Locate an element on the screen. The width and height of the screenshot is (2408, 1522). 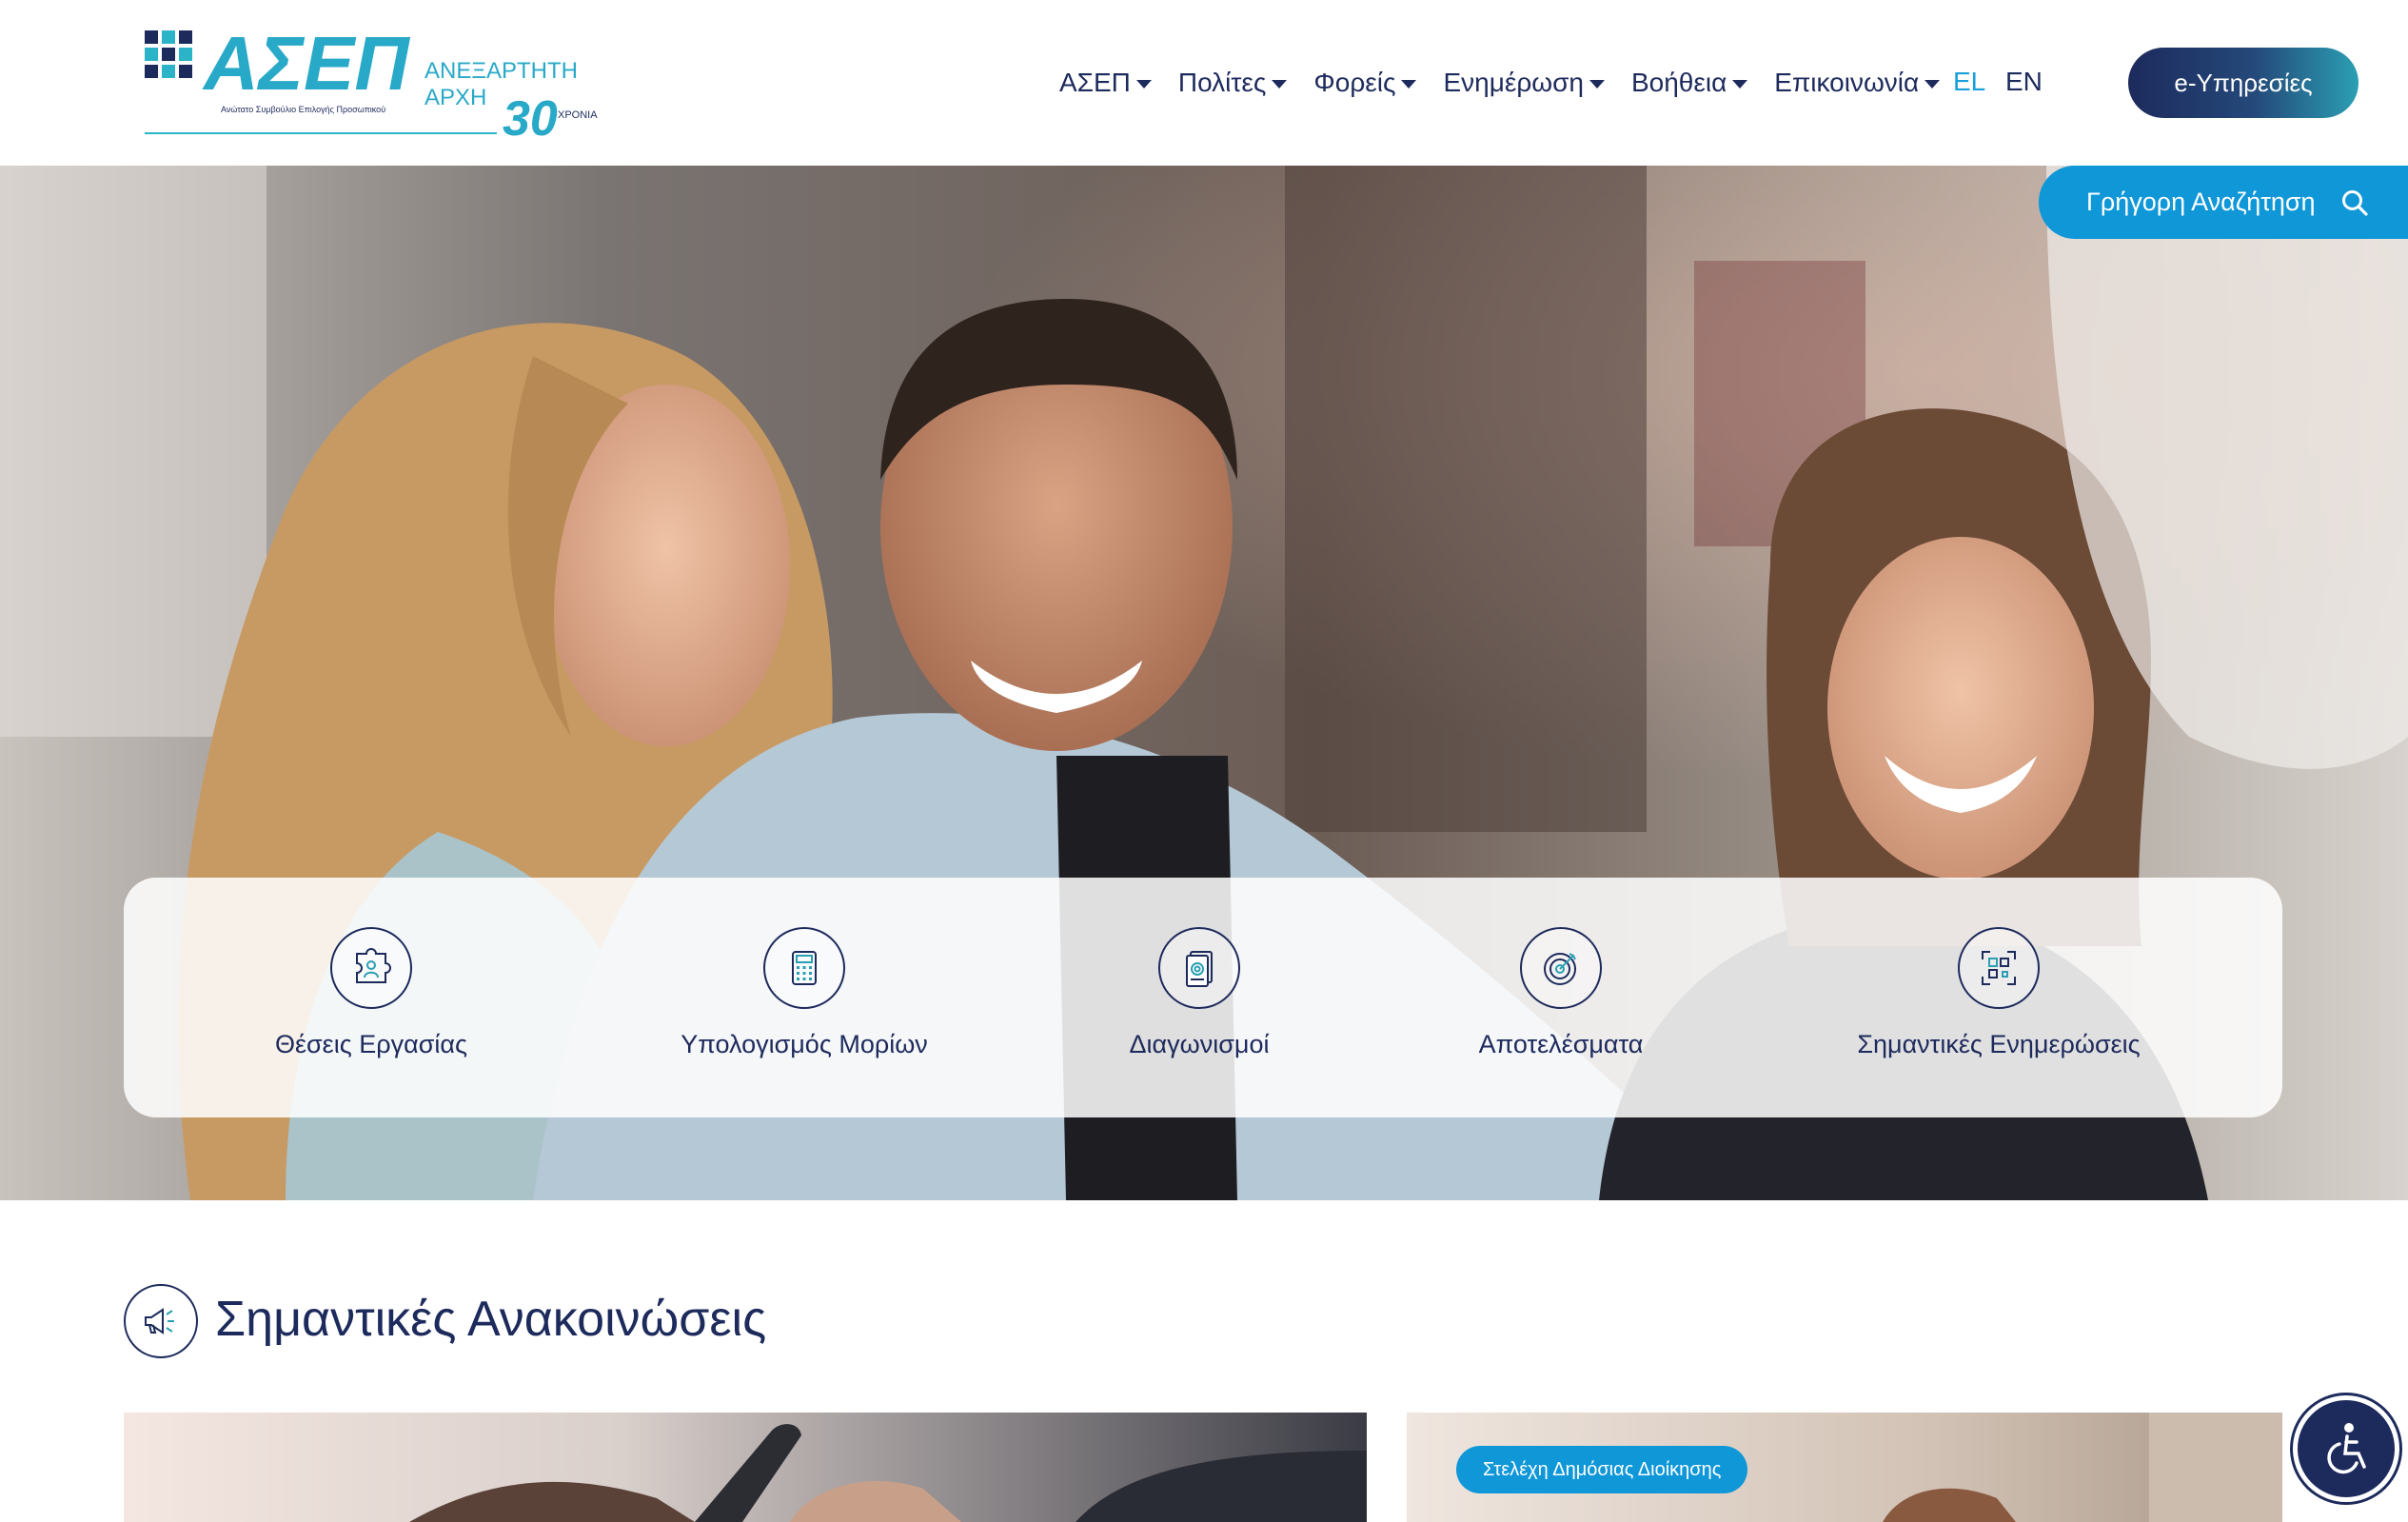
nav-item-agencies: Φορείς is located at coordinates (1365, 83).